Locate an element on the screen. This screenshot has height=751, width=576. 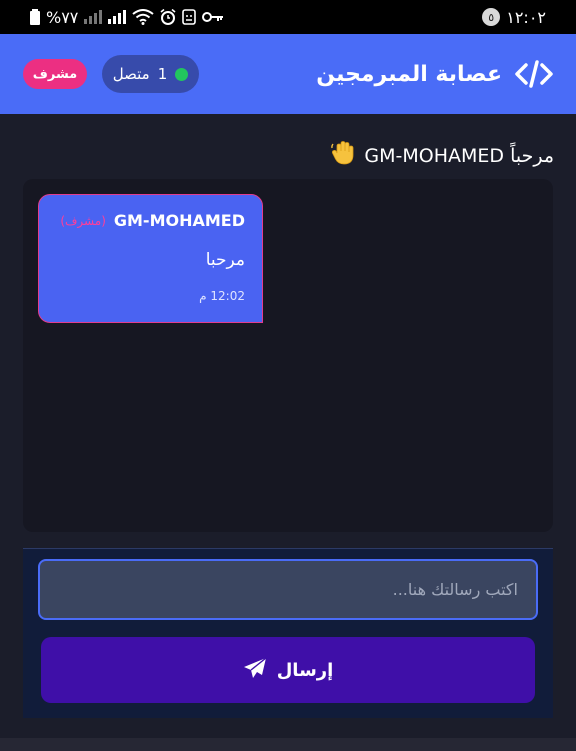
clock: ١٢:٠٢ is located at coordinates (526, 17).